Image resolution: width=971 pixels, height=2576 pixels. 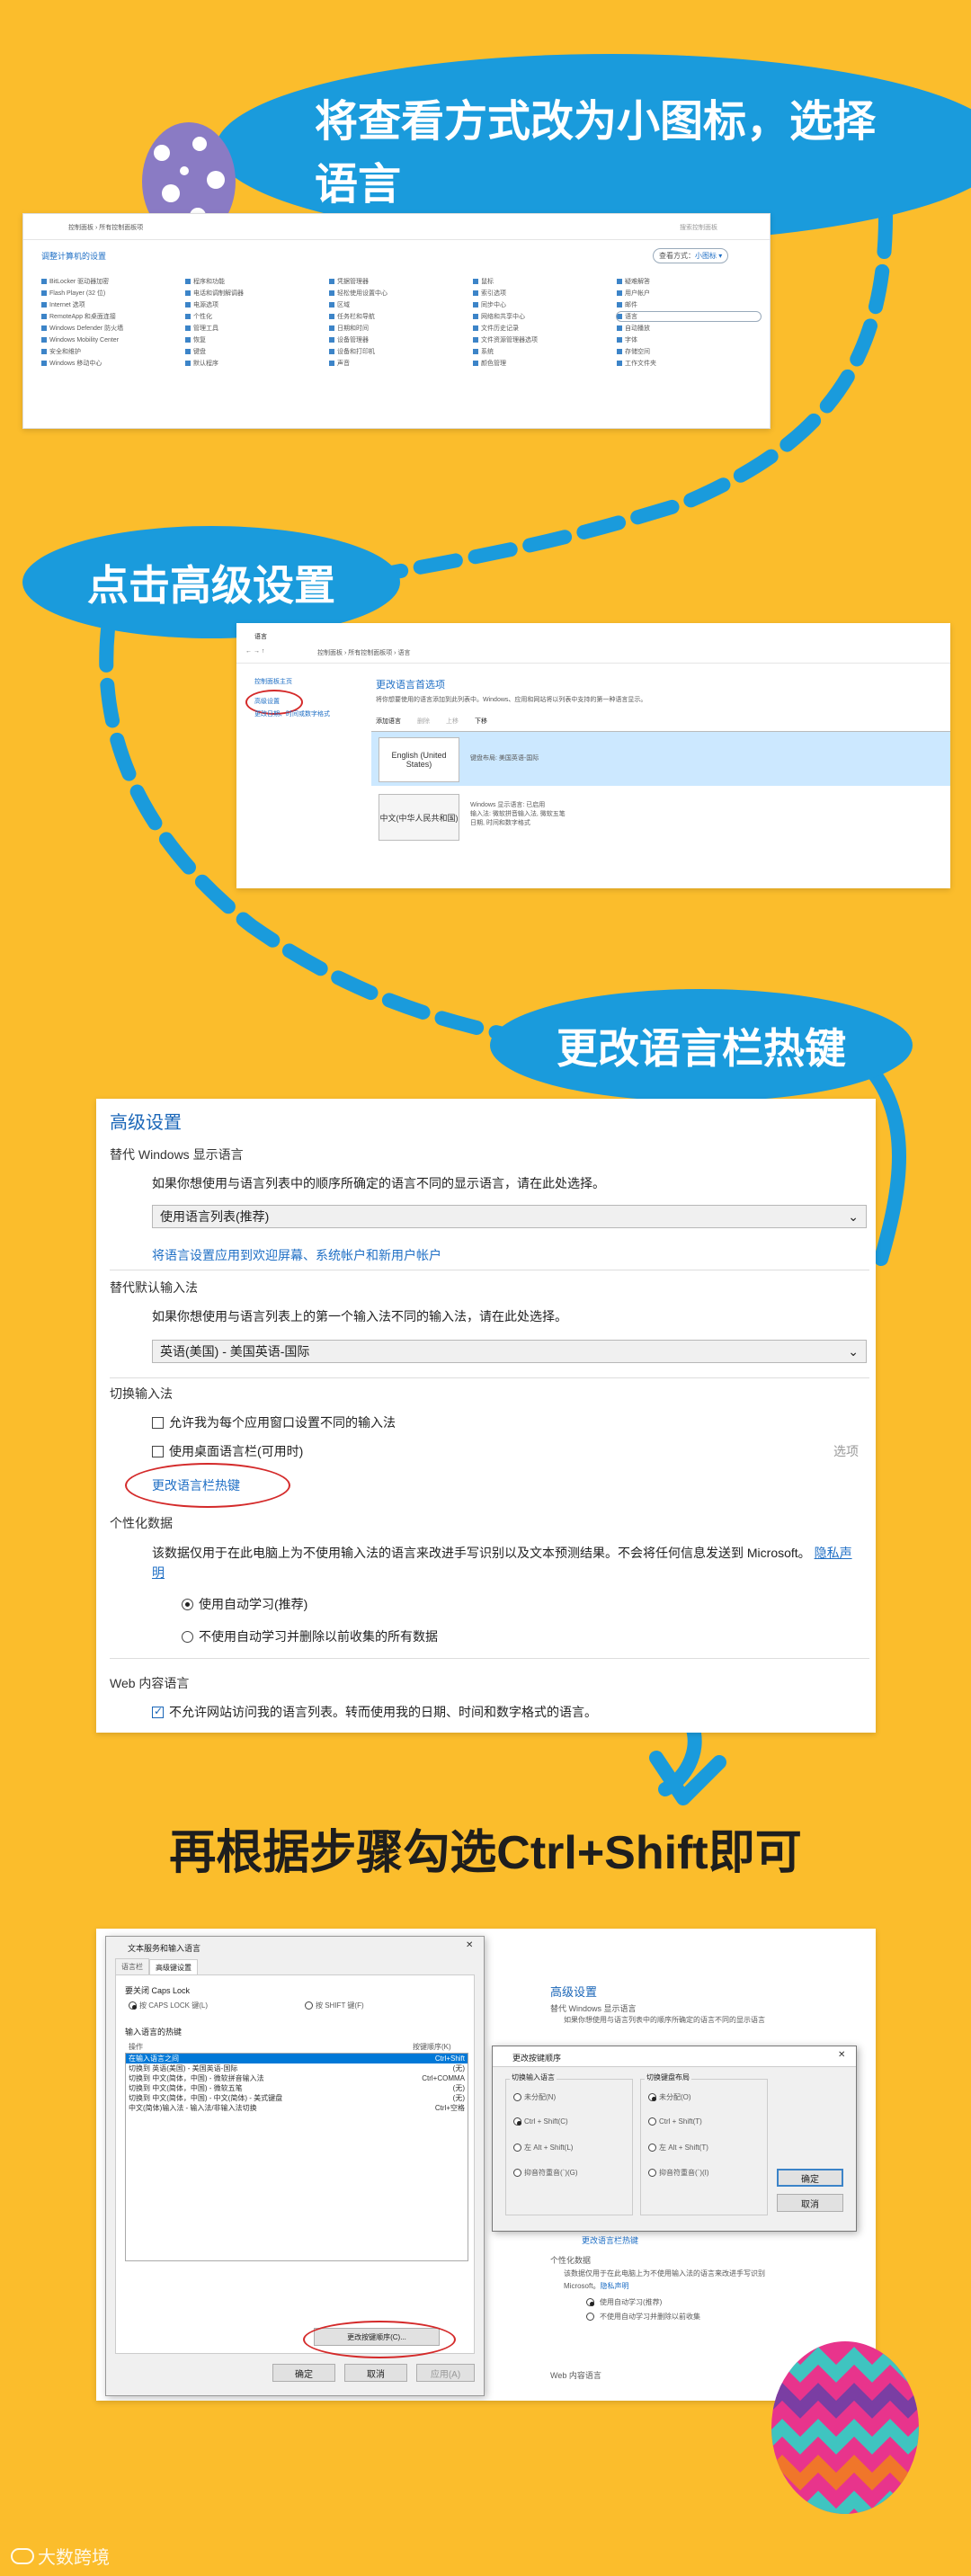 I want to click on cp-item: 声音, so click(x=401, y=364).